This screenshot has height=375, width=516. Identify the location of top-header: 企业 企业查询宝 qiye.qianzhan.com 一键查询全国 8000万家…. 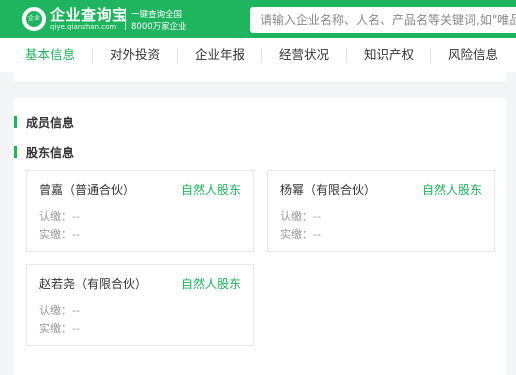
(258, 19).